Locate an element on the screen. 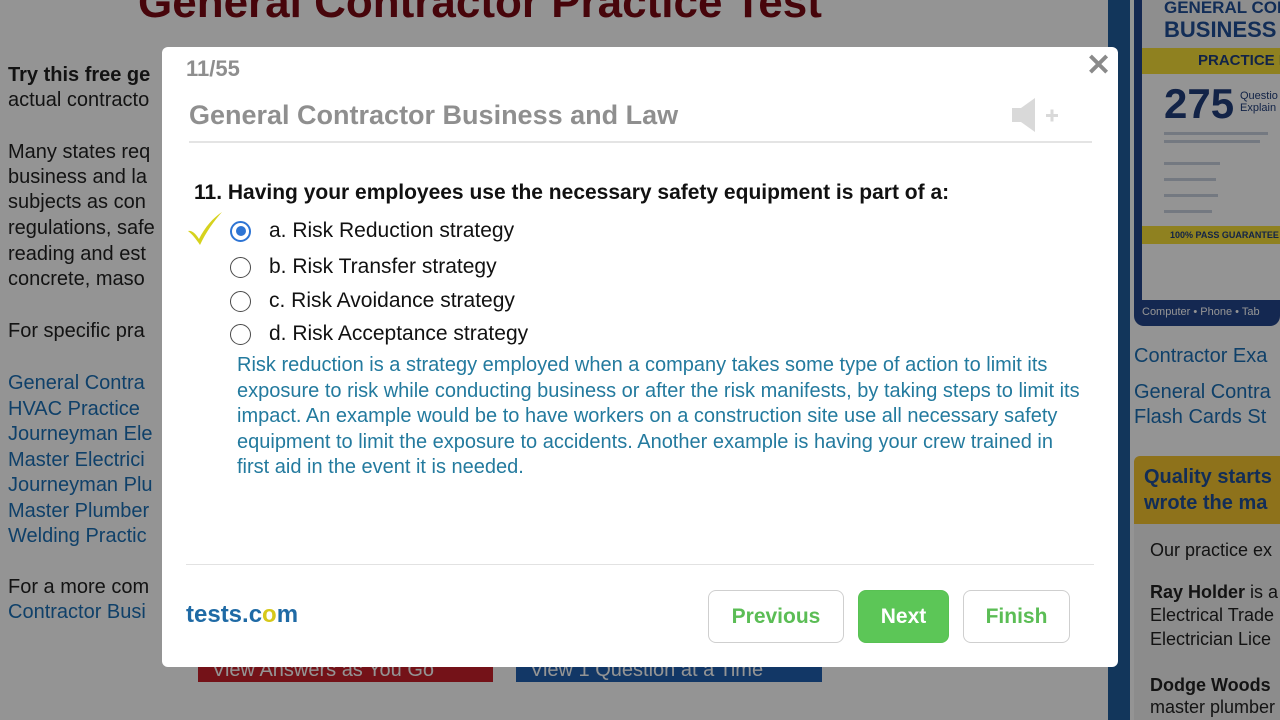  tests-com-logo: tests.com is located at coordinates (242, 615).